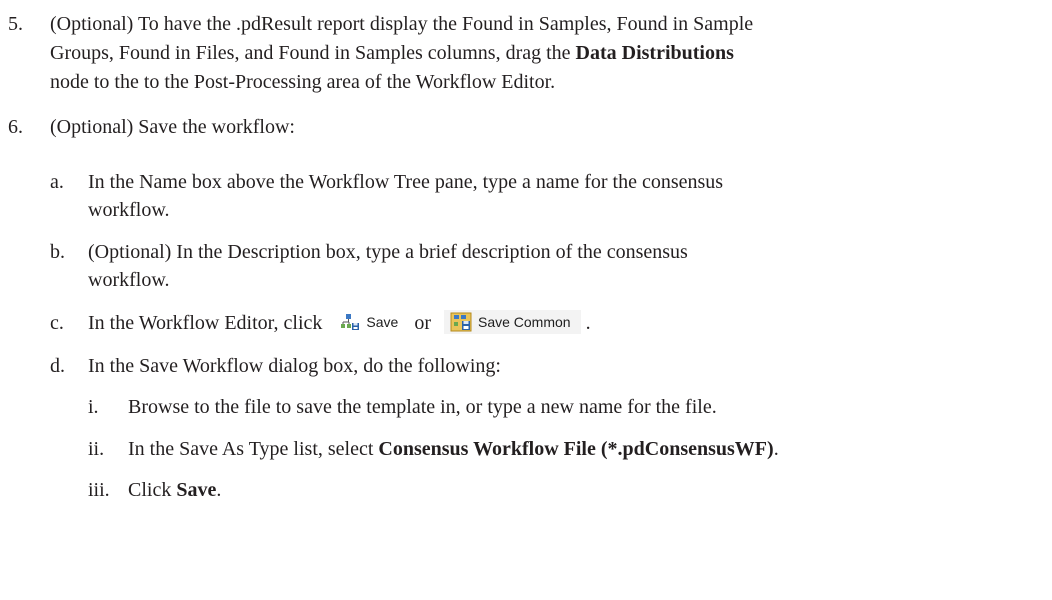  I want to click on substep-iii-text: Click, so click(152, 490).